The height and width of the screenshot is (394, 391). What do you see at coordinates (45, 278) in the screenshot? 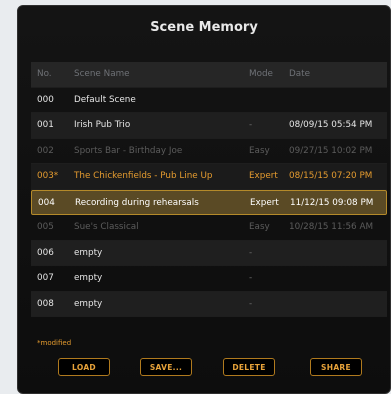
I see `scene-number: 007` at bounding box center [45, 278].